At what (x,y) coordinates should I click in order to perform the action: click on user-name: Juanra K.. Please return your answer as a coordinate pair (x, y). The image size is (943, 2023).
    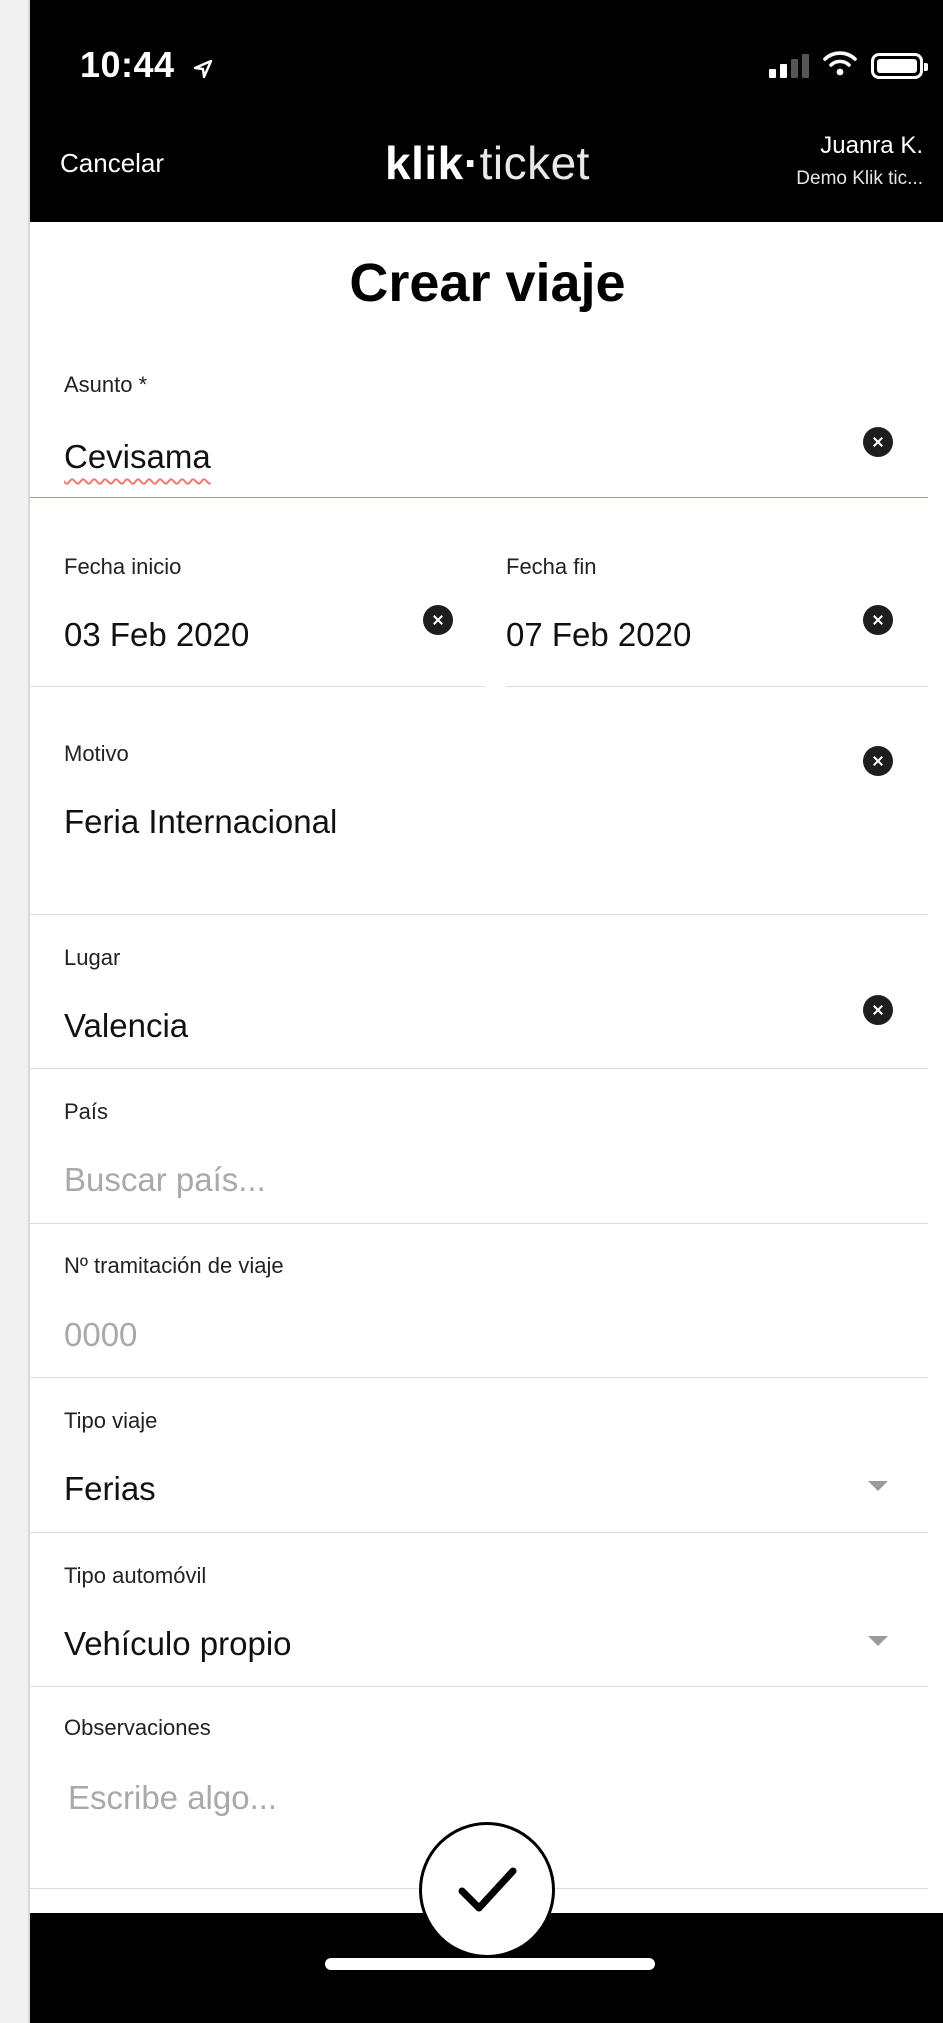
    Looking at the image, I should click on (871, 145).